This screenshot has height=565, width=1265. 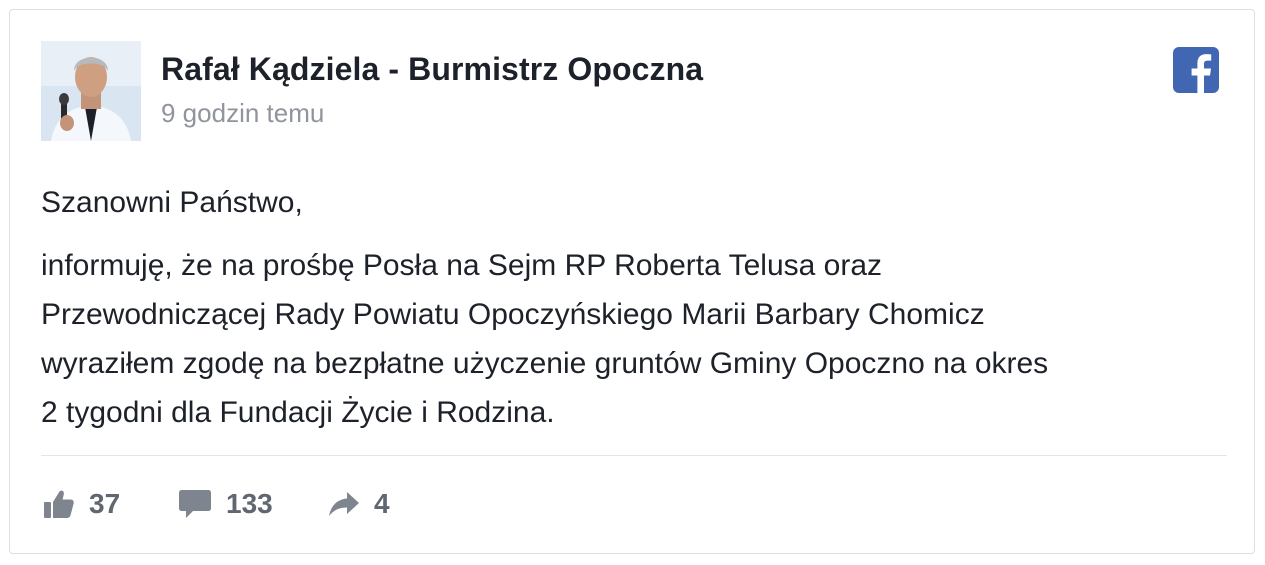 What do you see at coordinates (249, 503) in the screenshot?
I see `comment-count: 133` at bounding box center [249, 503].